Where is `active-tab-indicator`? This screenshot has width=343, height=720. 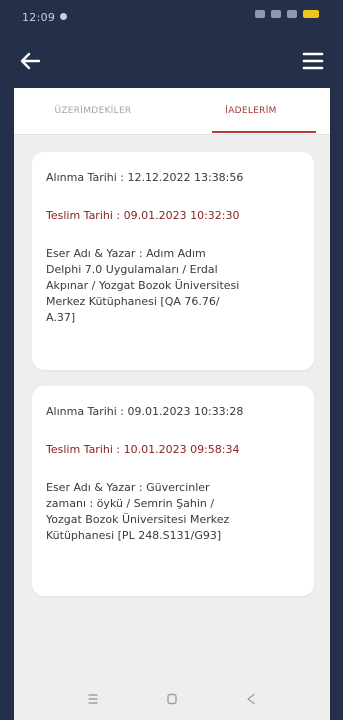
active-tab-indicator is located at coordinates (264, 132).